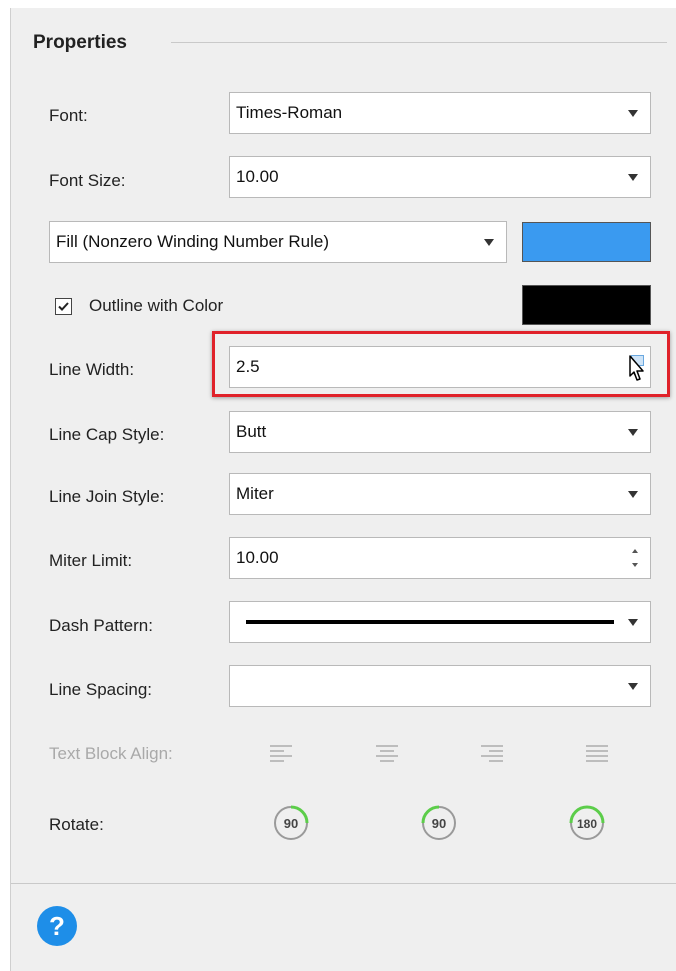  Describe the element at coordinates (76, 824) in the screenshot. I see `rotate-label: Rotate:` at that location.